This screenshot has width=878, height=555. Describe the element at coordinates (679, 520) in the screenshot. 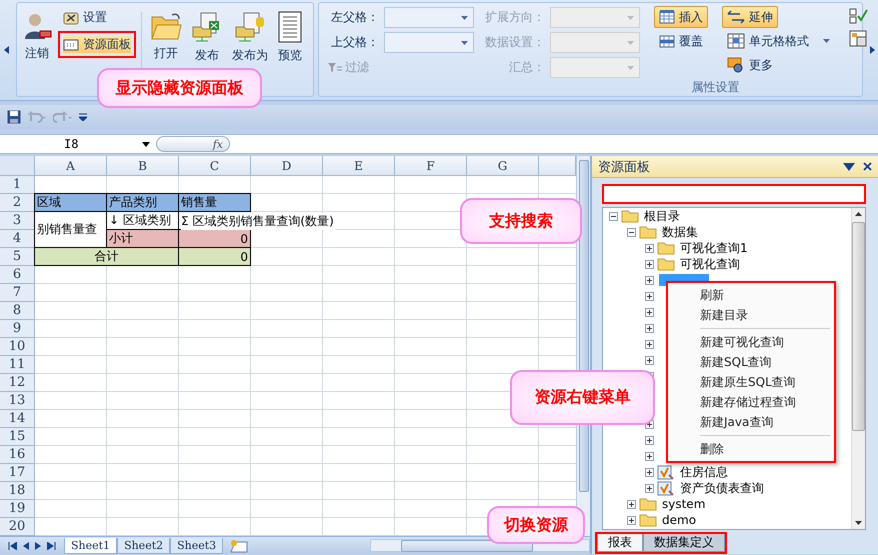

I see `tree-item: demo` at that location.